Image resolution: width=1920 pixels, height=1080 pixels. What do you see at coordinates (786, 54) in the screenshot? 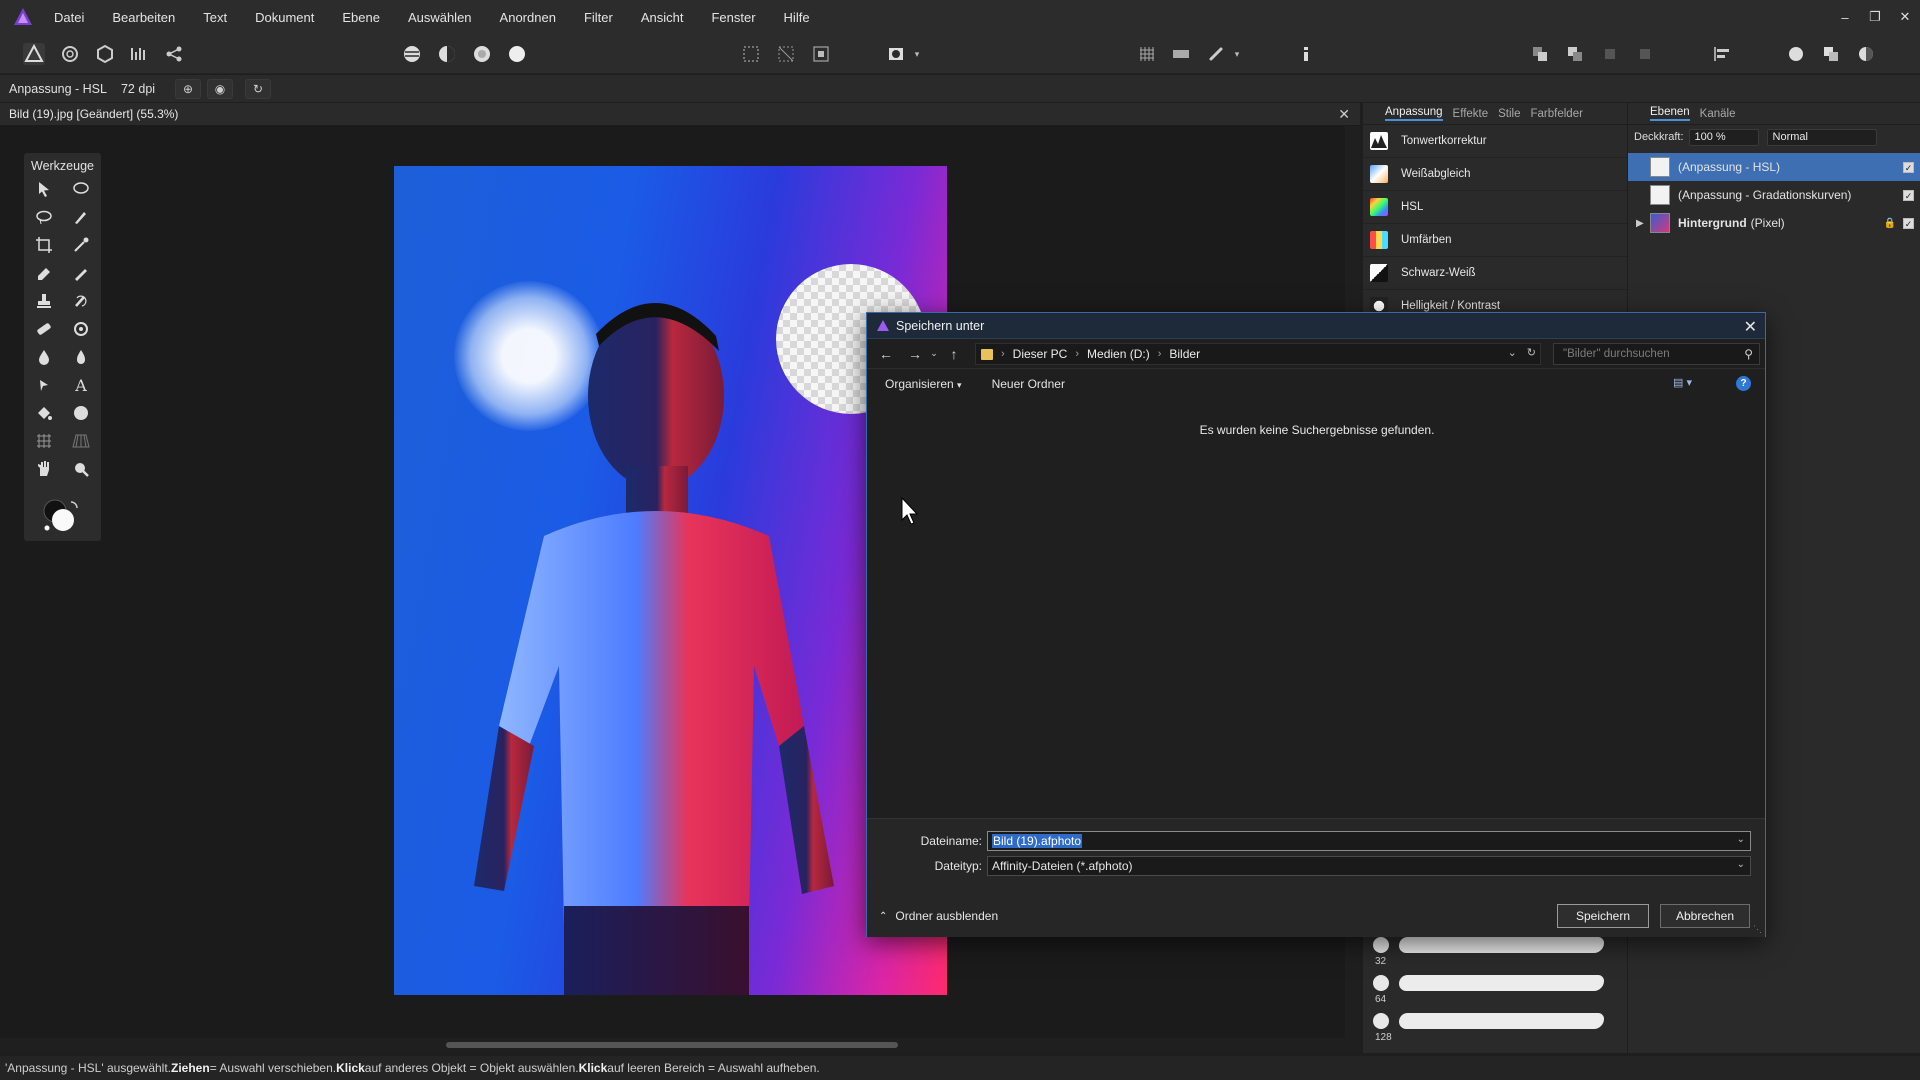
I see `deselect-icon` at bounding box center [786, 54].